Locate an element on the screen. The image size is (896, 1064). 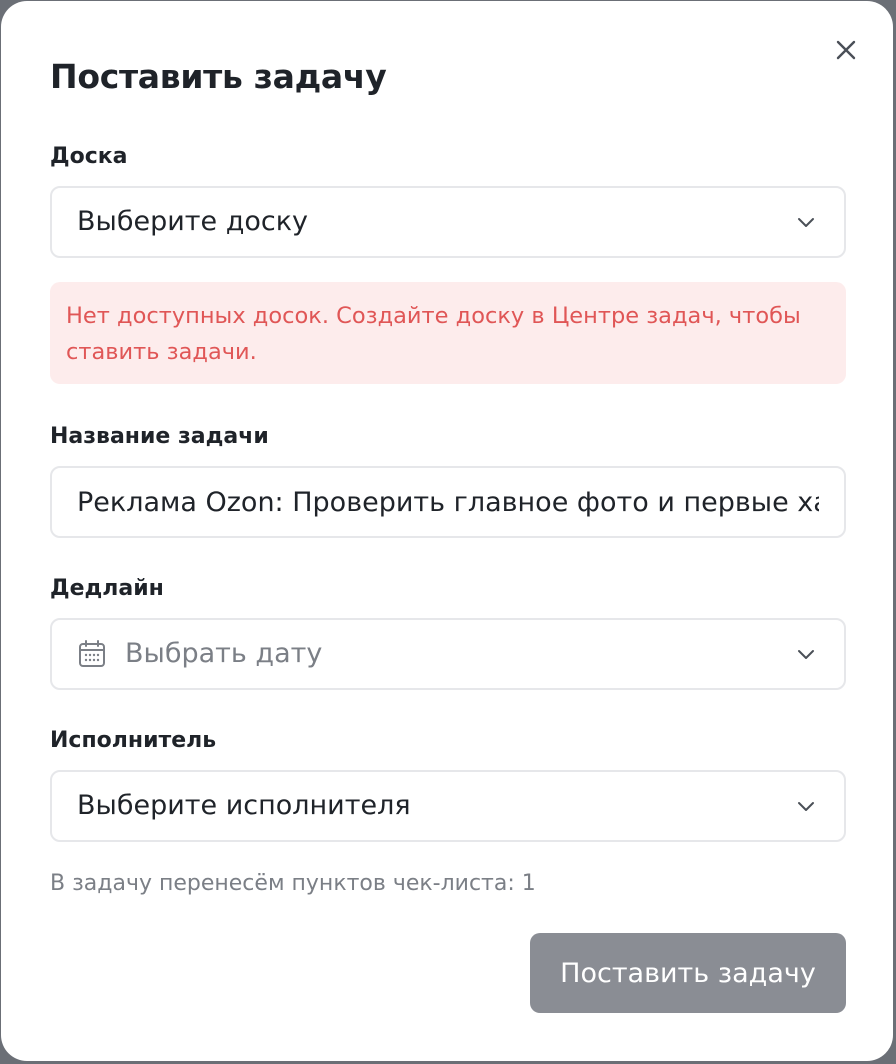
assignee-label: Исполнитель is located at coordinates (133, 740).